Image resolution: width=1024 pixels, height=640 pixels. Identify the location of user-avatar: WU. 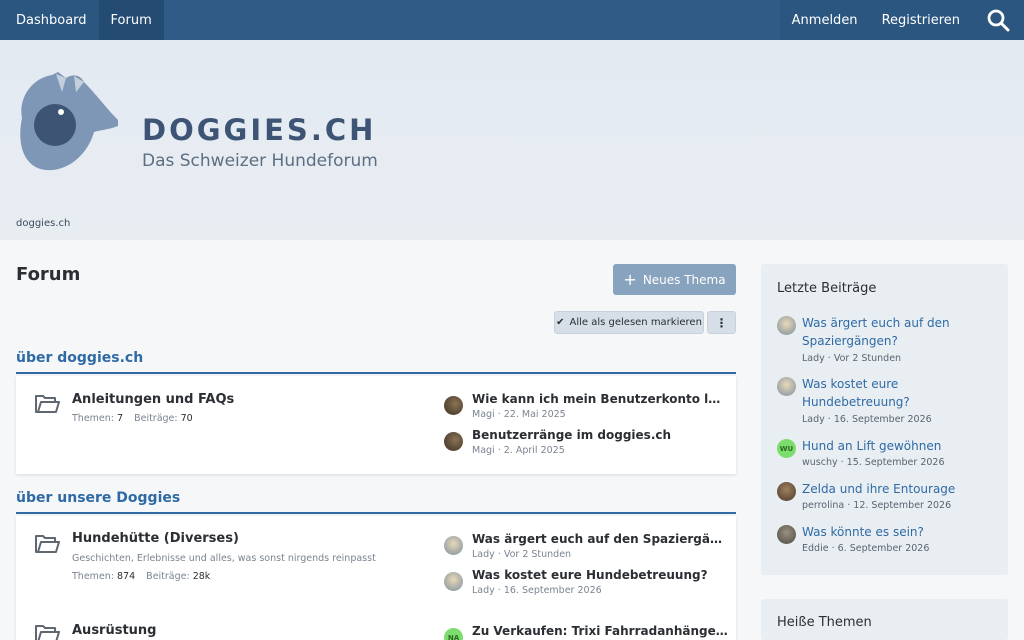
(786, 448).